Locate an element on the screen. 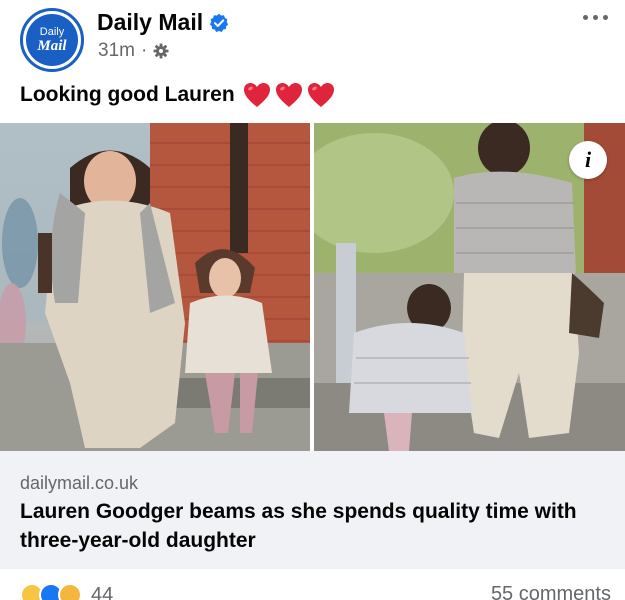  reactions-summary: 44 is located at coordinates (66, 591).